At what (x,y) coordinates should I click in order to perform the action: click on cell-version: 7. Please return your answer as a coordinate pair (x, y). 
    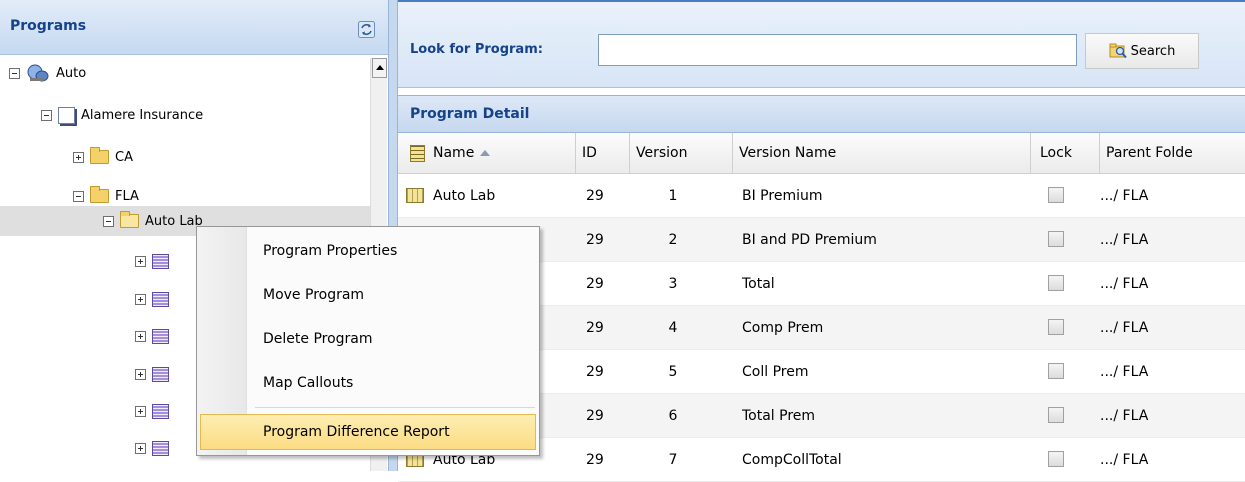
    Looking at the image, I should click on (673, 460).